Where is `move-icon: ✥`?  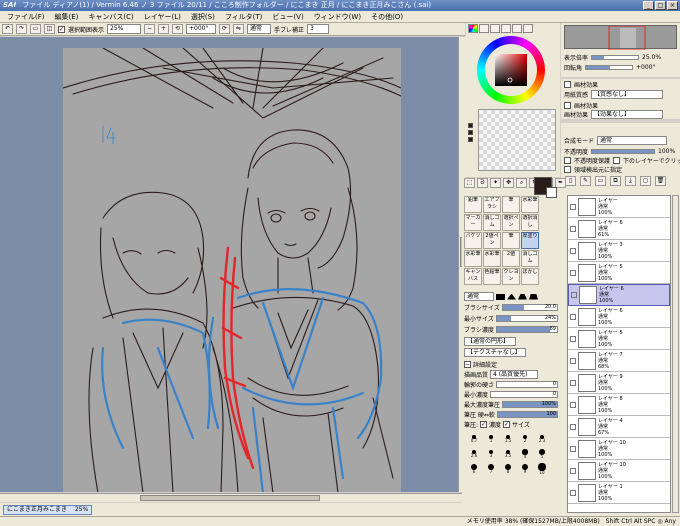 move-icon: ✥ is located at coordinates (508, 183).